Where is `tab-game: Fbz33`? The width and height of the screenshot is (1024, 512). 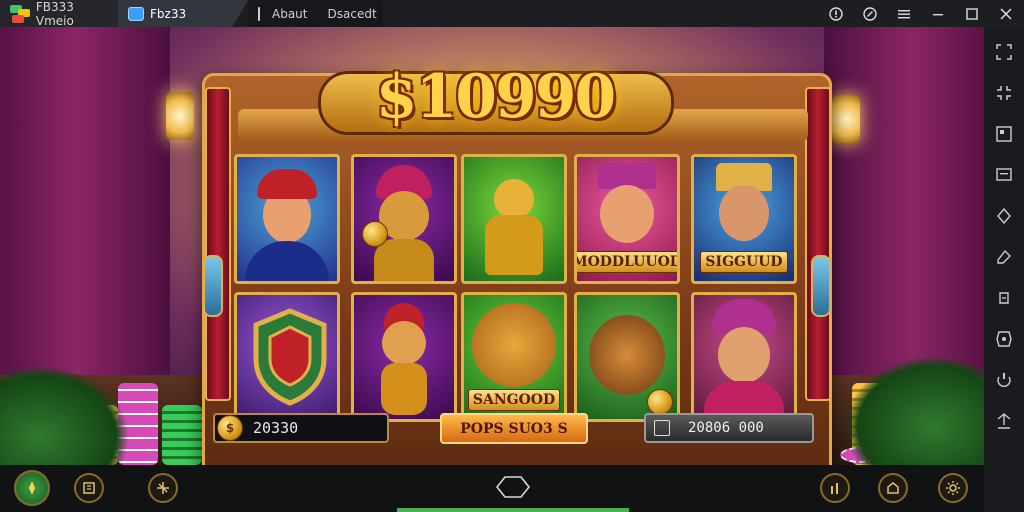 tab-game: Fbz33 is located at coordinates (183, 13).